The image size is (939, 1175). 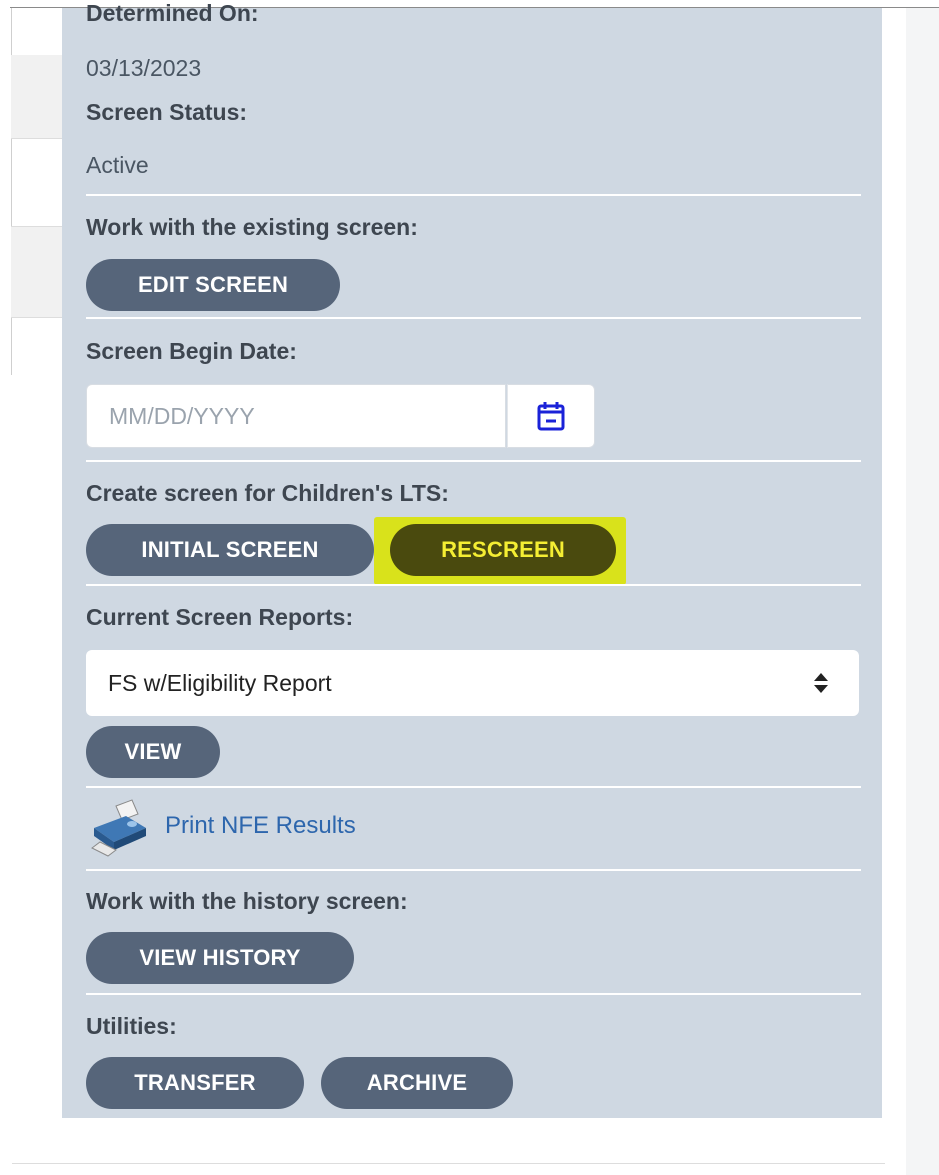 What do you see at coordinates (296, 416) in the screenshot?
I see `begin-date-input: MM/DD/YYYY` at bounding box center [296, 416].